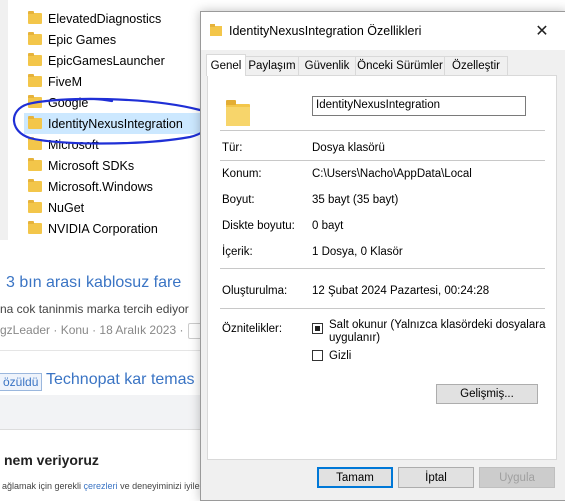 The width and height of the screenshot is (565, 501). What do you see at coordinates (327, 65) in the screenshot?
I see `tab-security: Güvenlik` at bounding box center [327, 65].